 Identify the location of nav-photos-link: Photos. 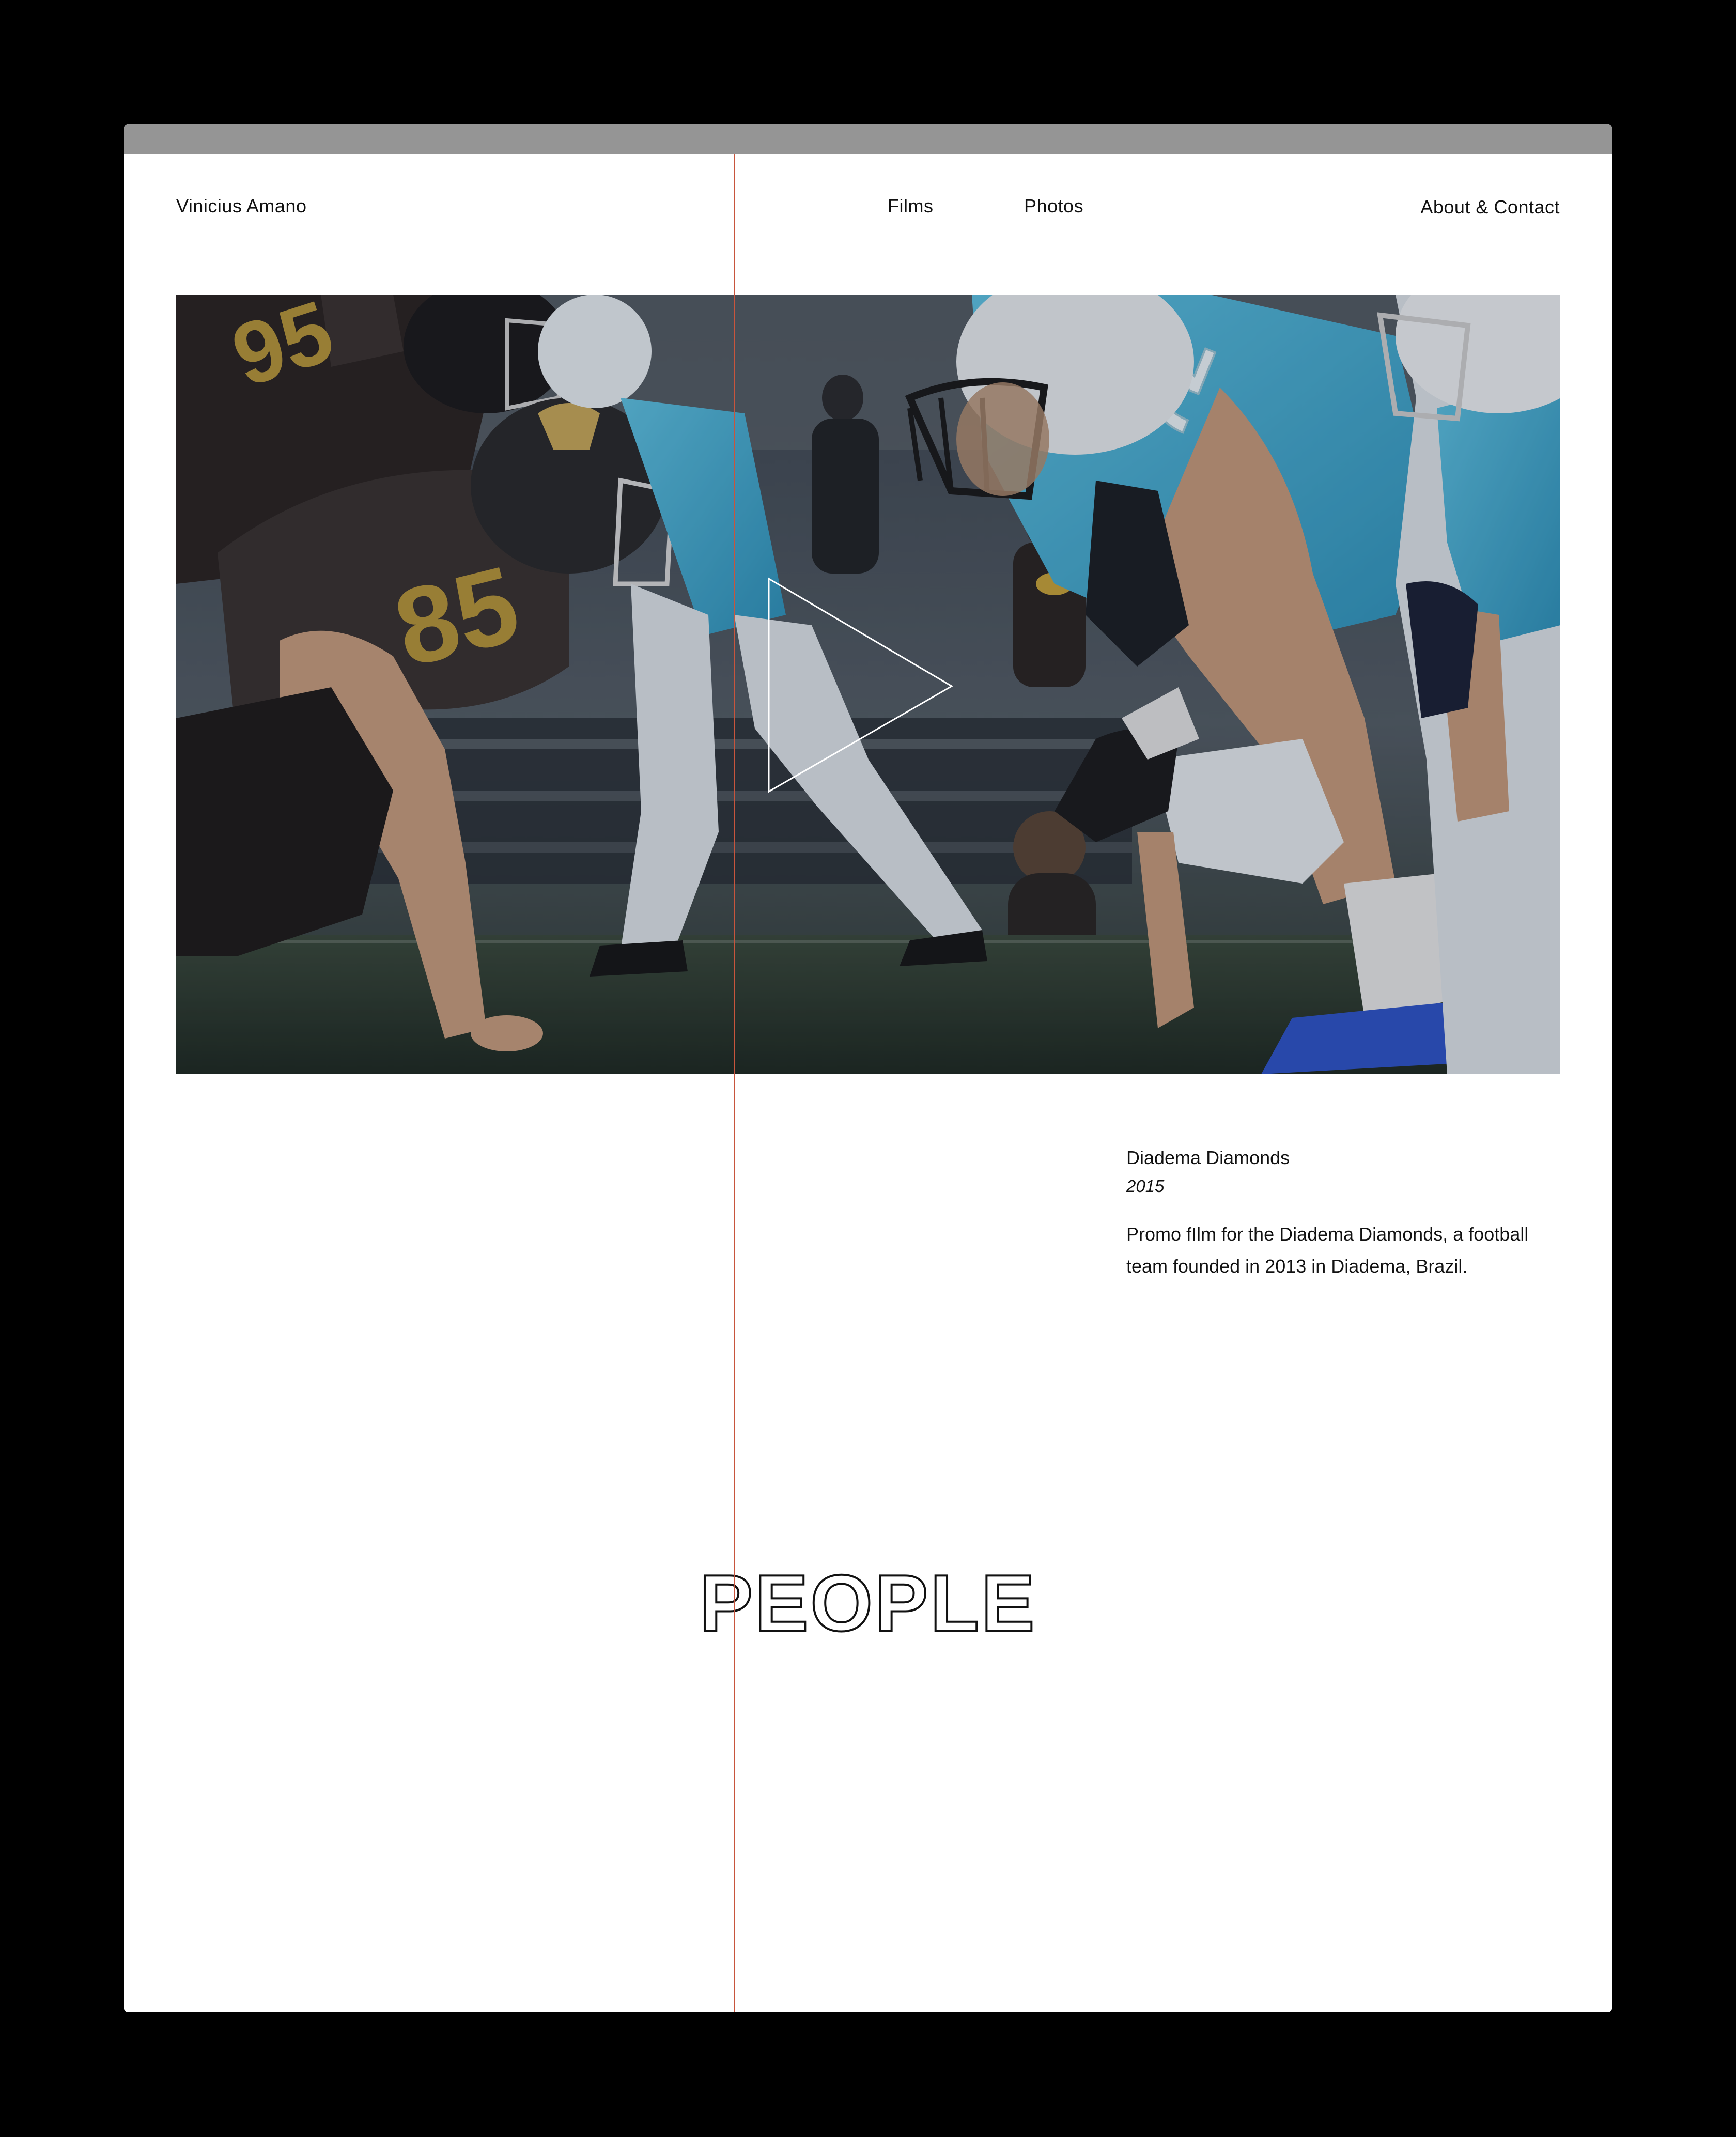
(1053, 206).